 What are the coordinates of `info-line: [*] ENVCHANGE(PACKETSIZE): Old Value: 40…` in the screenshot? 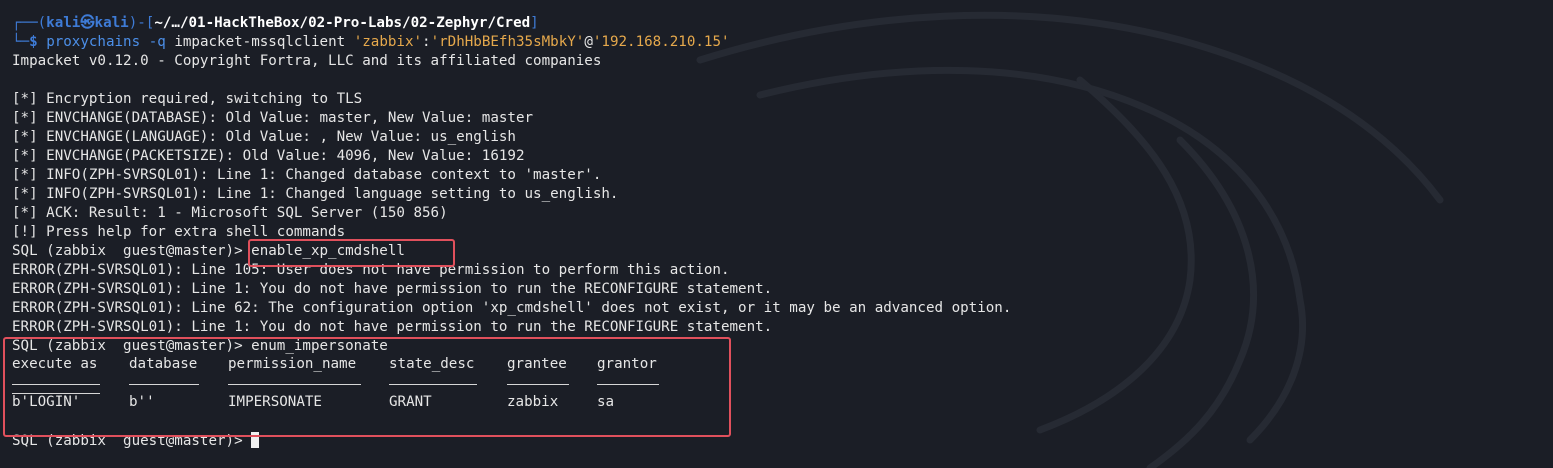 It's located at (268, 156).